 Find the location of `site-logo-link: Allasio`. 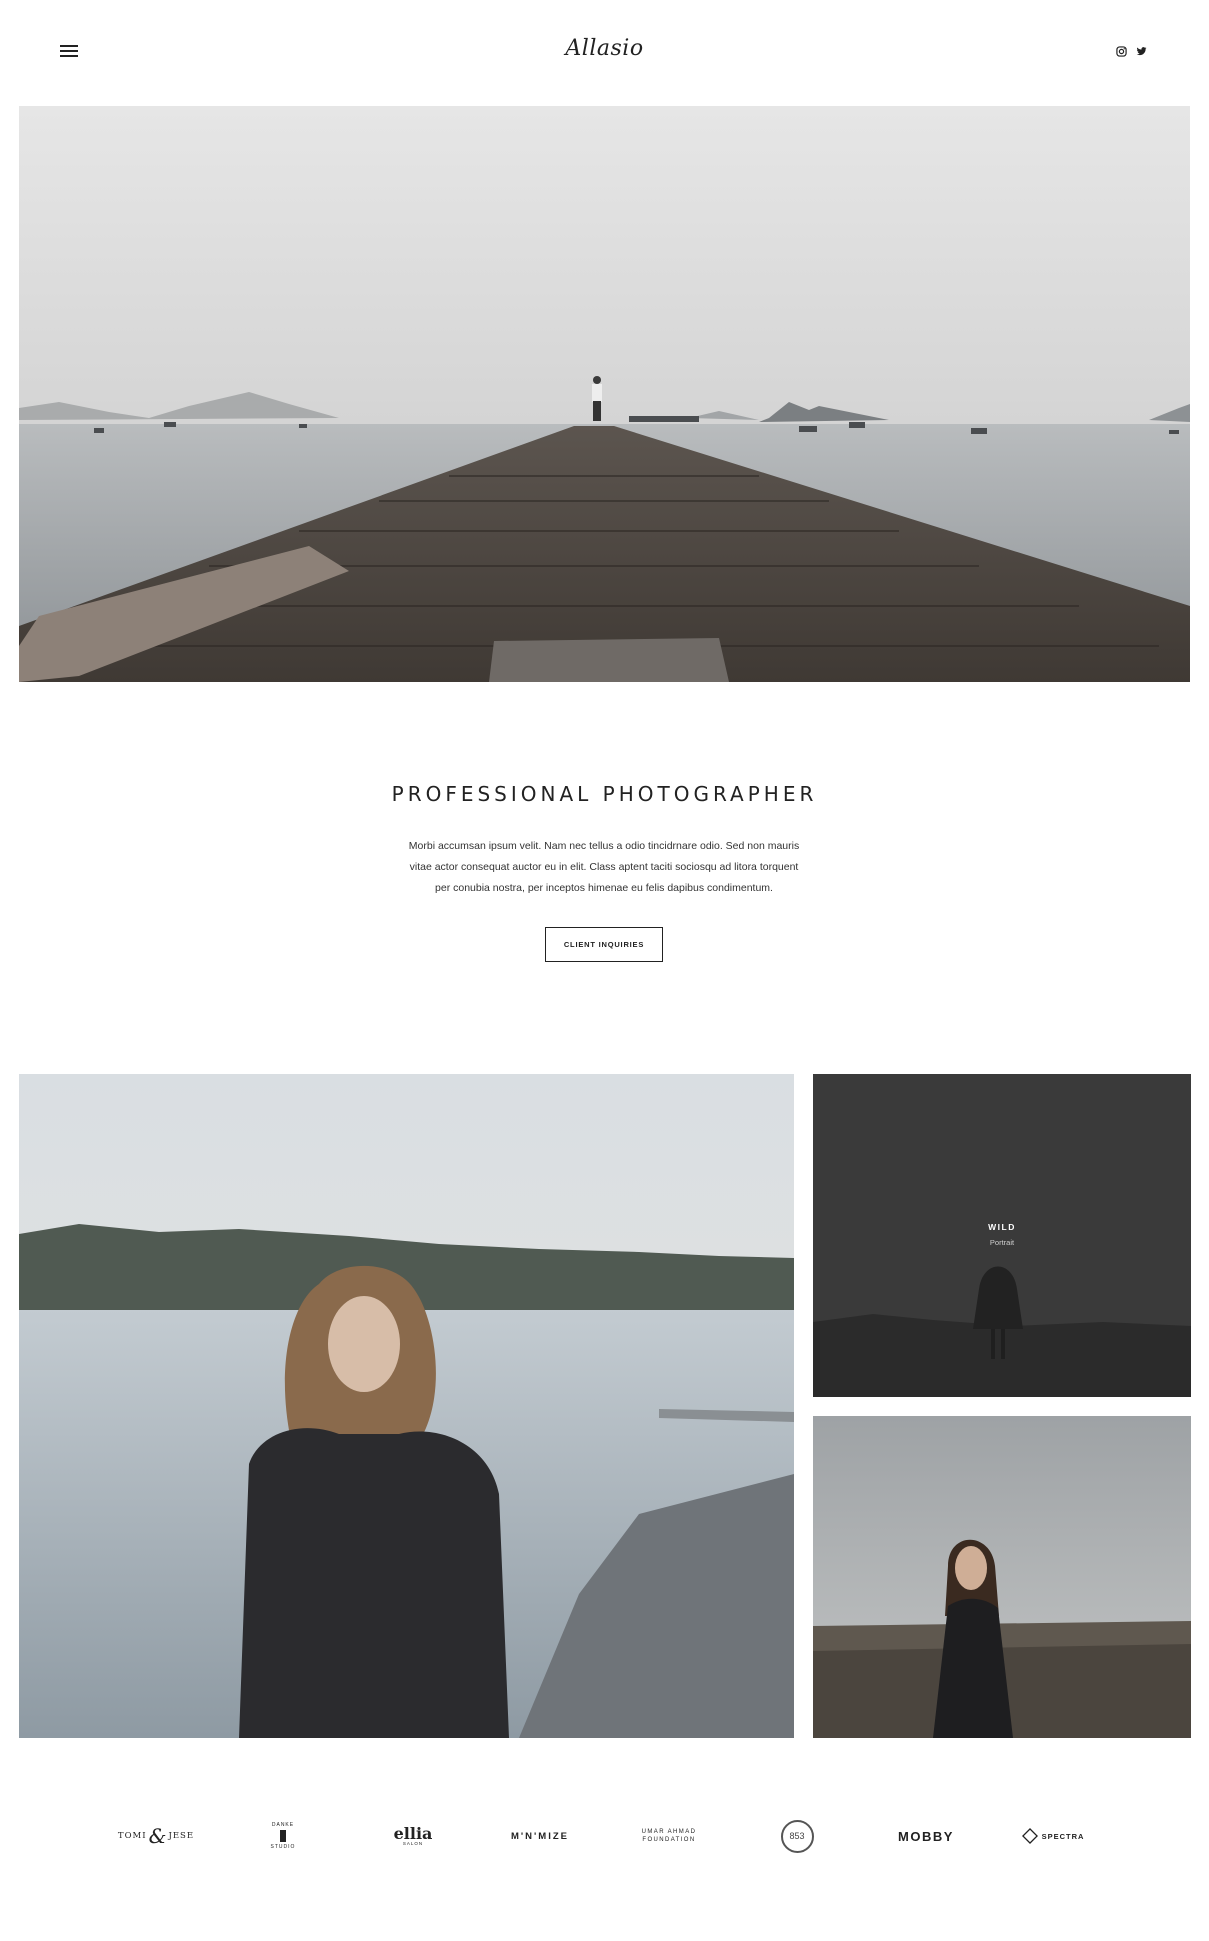

site-logo-link: Allasio is located at coordinates (604, 48).